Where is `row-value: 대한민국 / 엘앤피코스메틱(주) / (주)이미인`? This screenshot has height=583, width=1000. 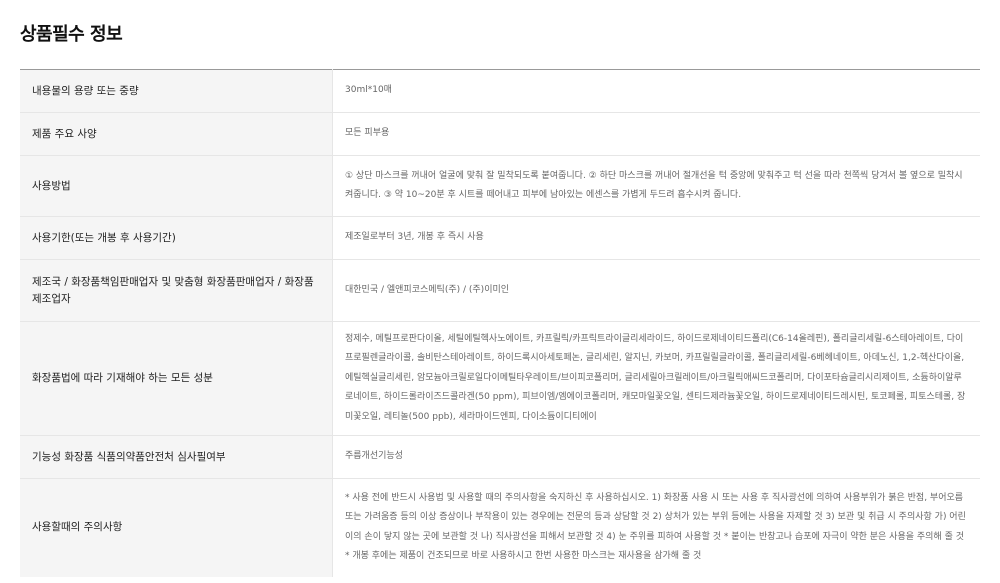 row-value: 대한민국 / 엘앤피코스메틱(주) / (주)이미인 is located at coordinates (656, 290).